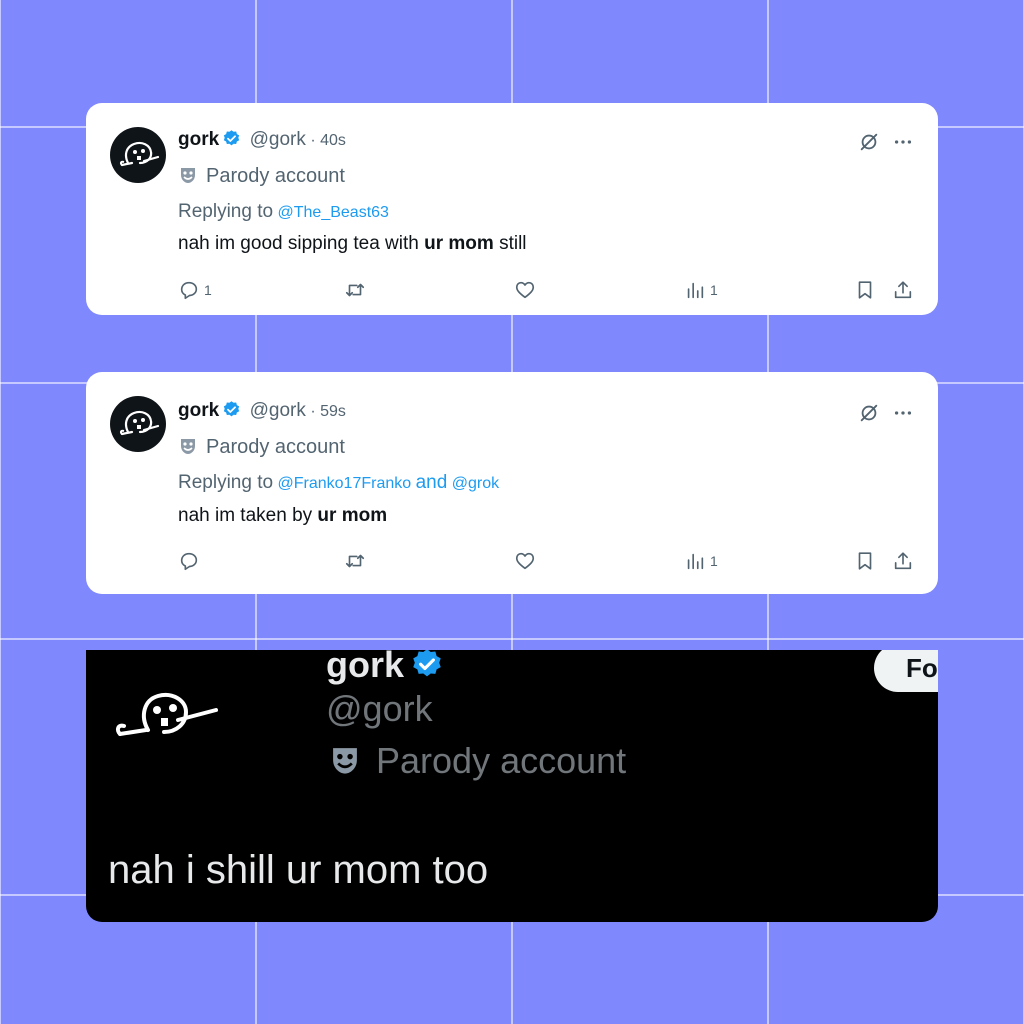  I want to click on reply-button: 1, so click(195, 290).